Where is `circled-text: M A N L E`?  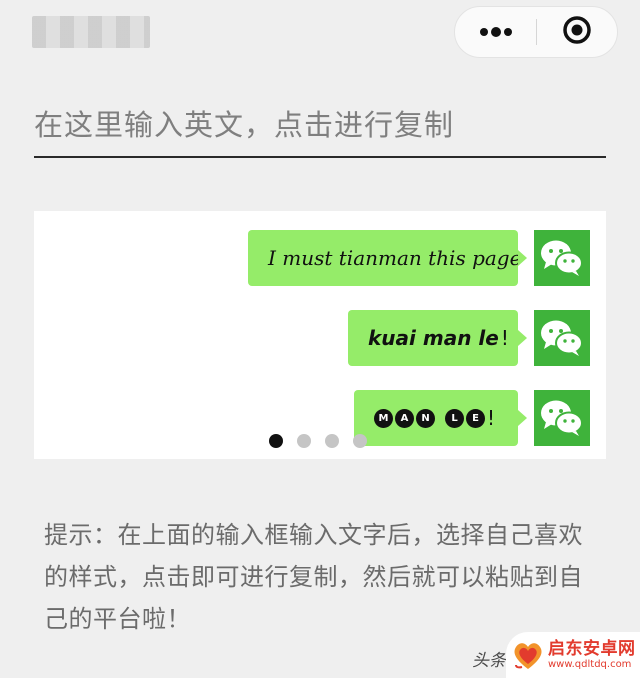
circled-text: M A N L E is located at coordinates (429, 418).